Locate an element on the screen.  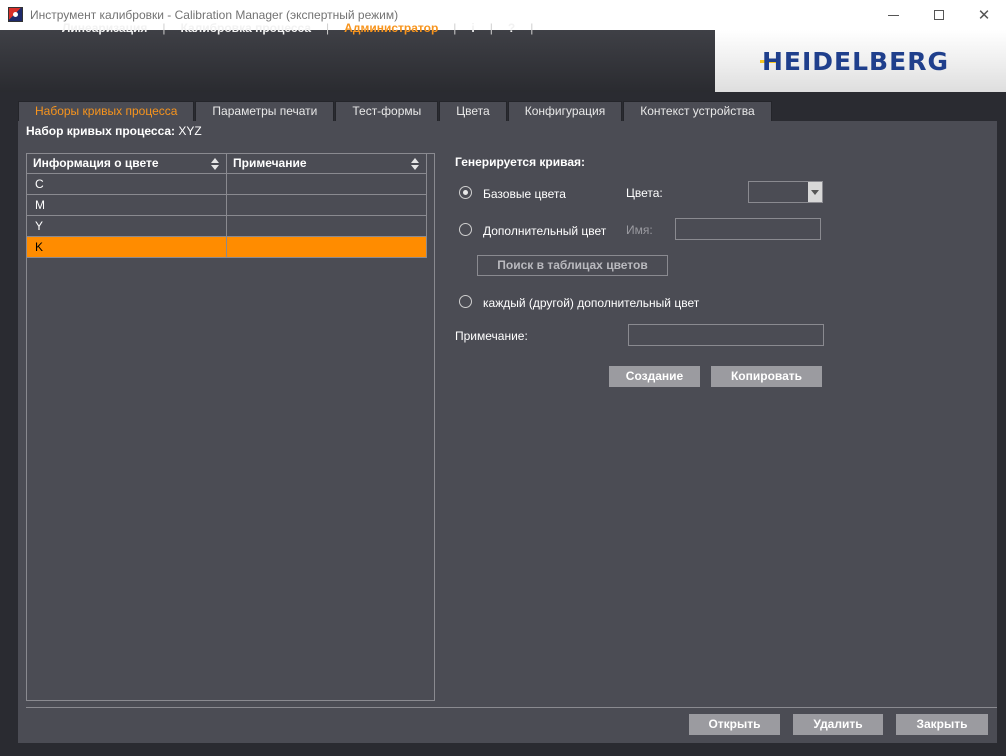
open-button: Открыть is located at coordinates (734, 724).